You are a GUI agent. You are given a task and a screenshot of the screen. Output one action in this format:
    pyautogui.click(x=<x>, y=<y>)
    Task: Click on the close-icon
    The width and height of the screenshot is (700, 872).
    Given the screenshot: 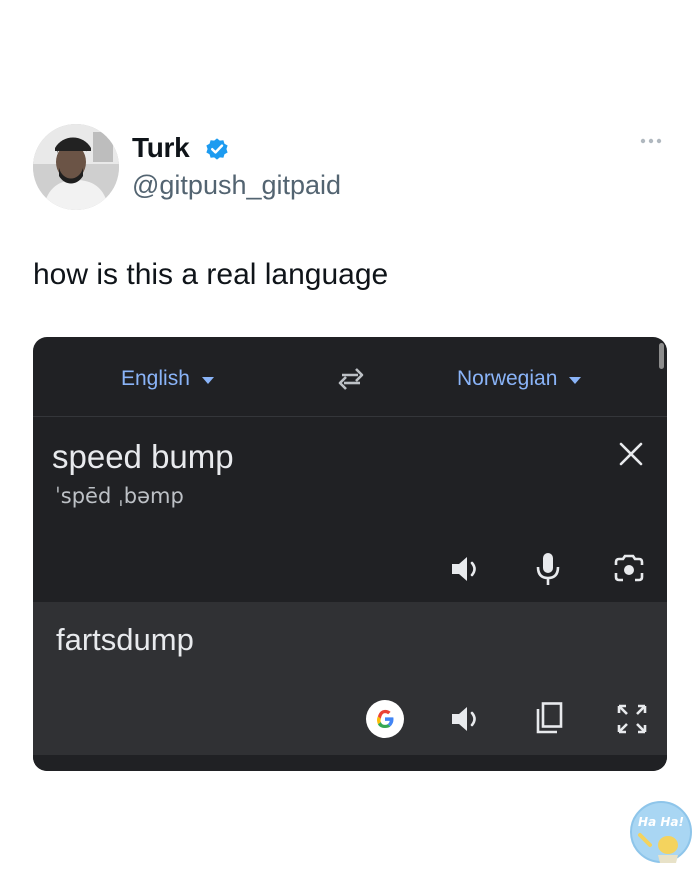 What is the action you would take?
    pyautogui.click(x=631, y=454)
    